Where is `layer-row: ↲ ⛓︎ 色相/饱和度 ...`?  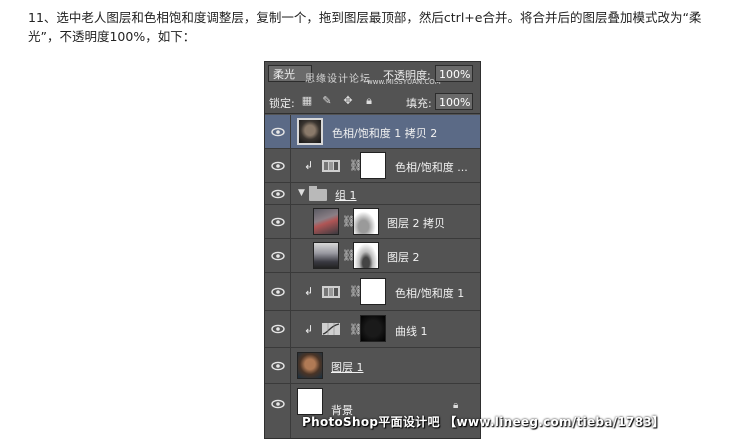 layer-row: ↲ ⛓︎ 色相/饱和度 ... is located at coordinates (372, 166).